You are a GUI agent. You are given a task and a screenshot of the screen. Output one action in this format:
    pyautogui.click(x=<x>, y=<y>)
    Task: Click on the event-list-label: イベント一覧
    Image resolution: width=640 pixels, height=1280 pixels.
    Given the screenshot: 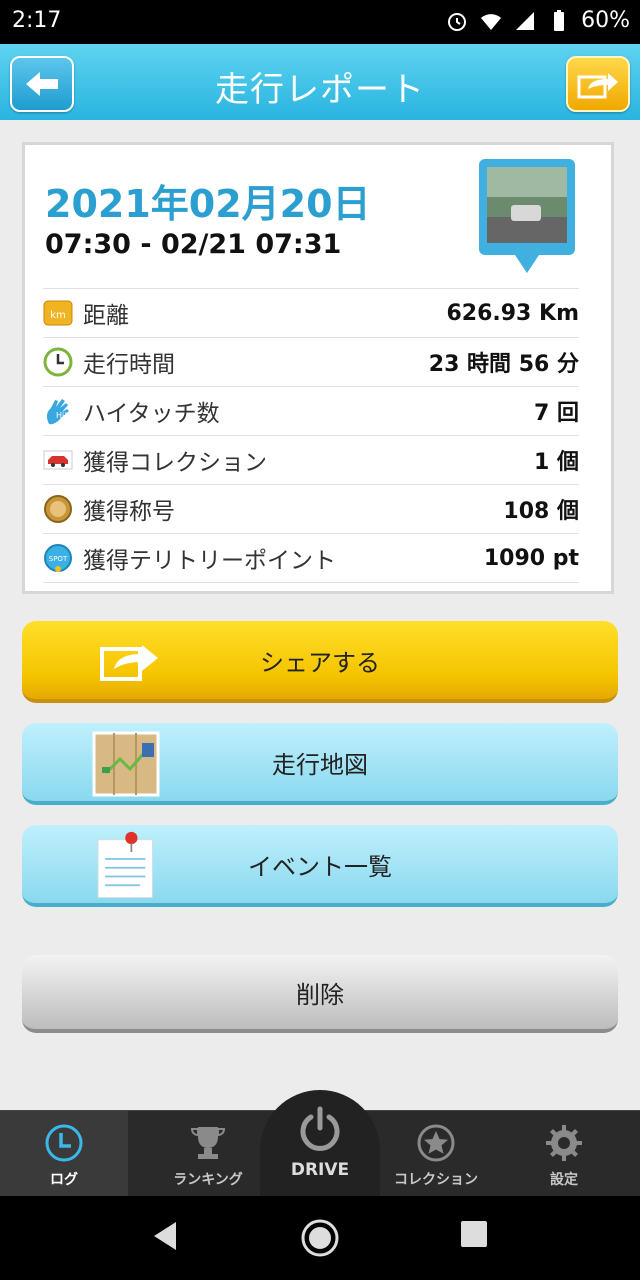 What is the action you would take?
    pyautogui.click(x=320, y=866)
    